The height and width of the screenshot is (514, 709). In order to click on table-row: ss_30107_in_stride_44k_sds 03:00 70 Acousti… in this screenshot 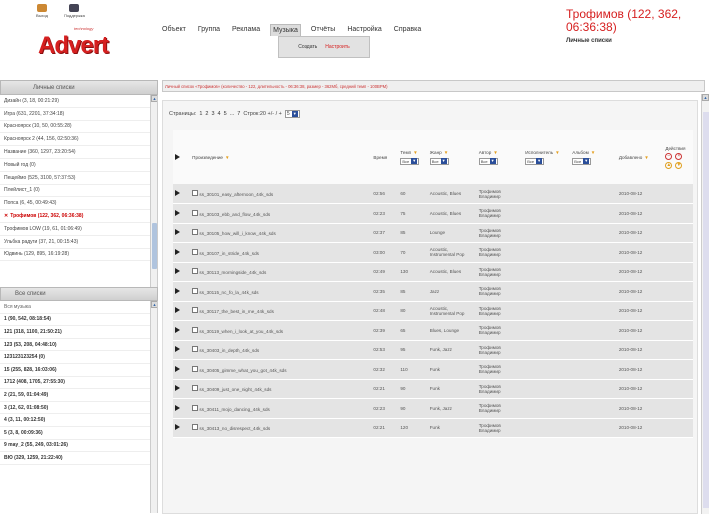, I will do `click(433, 252)`.